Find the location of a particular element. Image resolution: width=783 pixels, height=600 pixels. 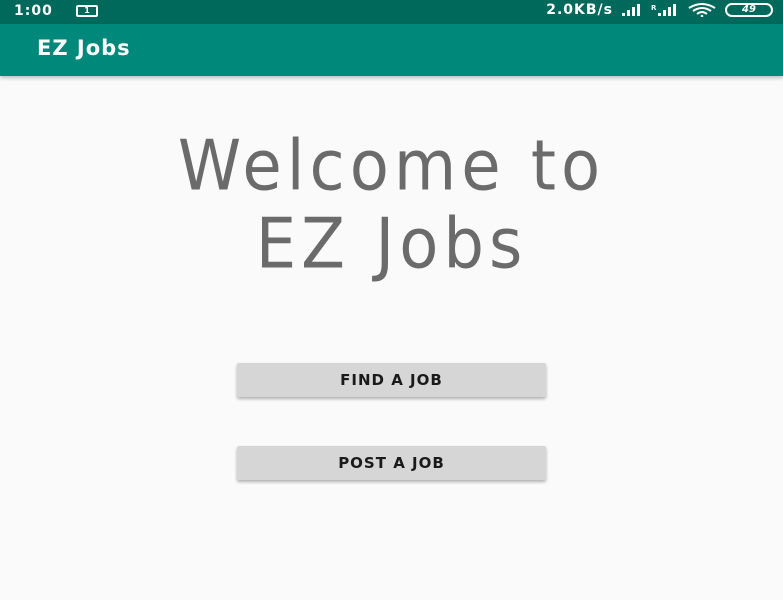

wifi-icon is located at coordinates (702, 10).